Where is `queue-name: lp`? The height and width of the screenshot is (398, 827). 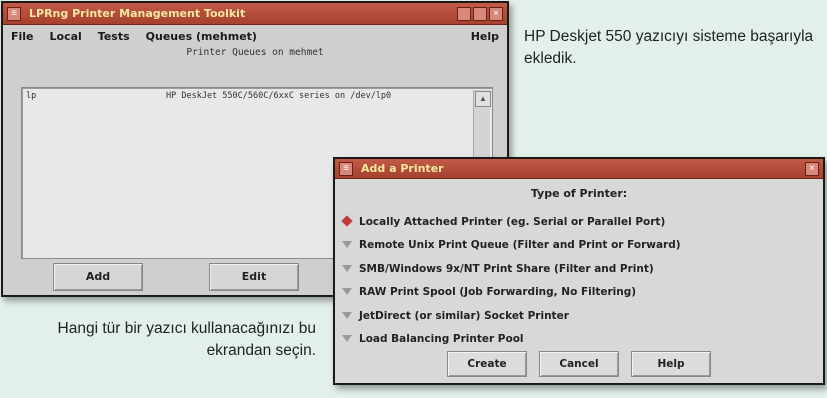
queue-name: lp is located at coordinates (31, 96).